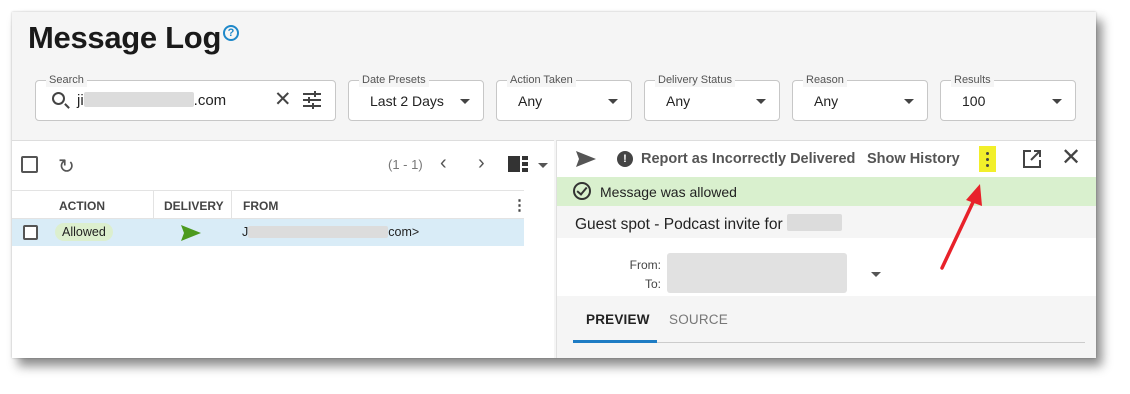 This screenshot has height=394, width=1130. Describe the element at coordinates (668, 192) in the screenshot. I see `status-text: Message was allowed` at that location.